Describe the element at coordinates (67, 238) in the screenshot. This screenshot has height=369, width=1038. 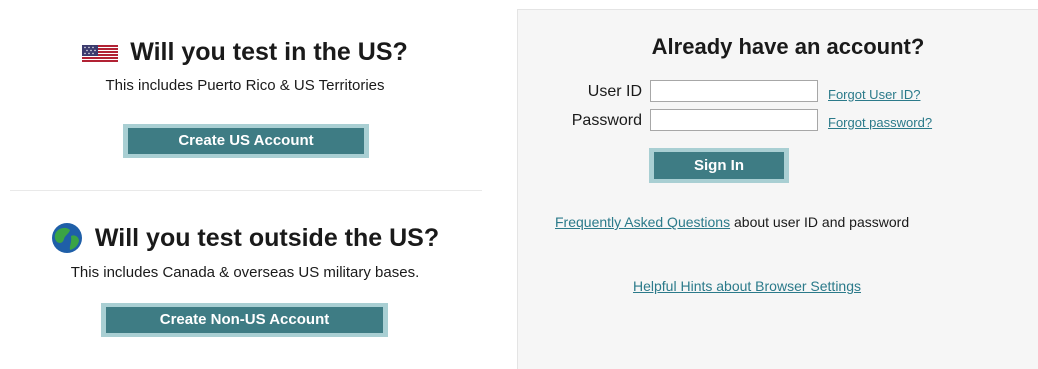
I see `globe-icon` at that location.